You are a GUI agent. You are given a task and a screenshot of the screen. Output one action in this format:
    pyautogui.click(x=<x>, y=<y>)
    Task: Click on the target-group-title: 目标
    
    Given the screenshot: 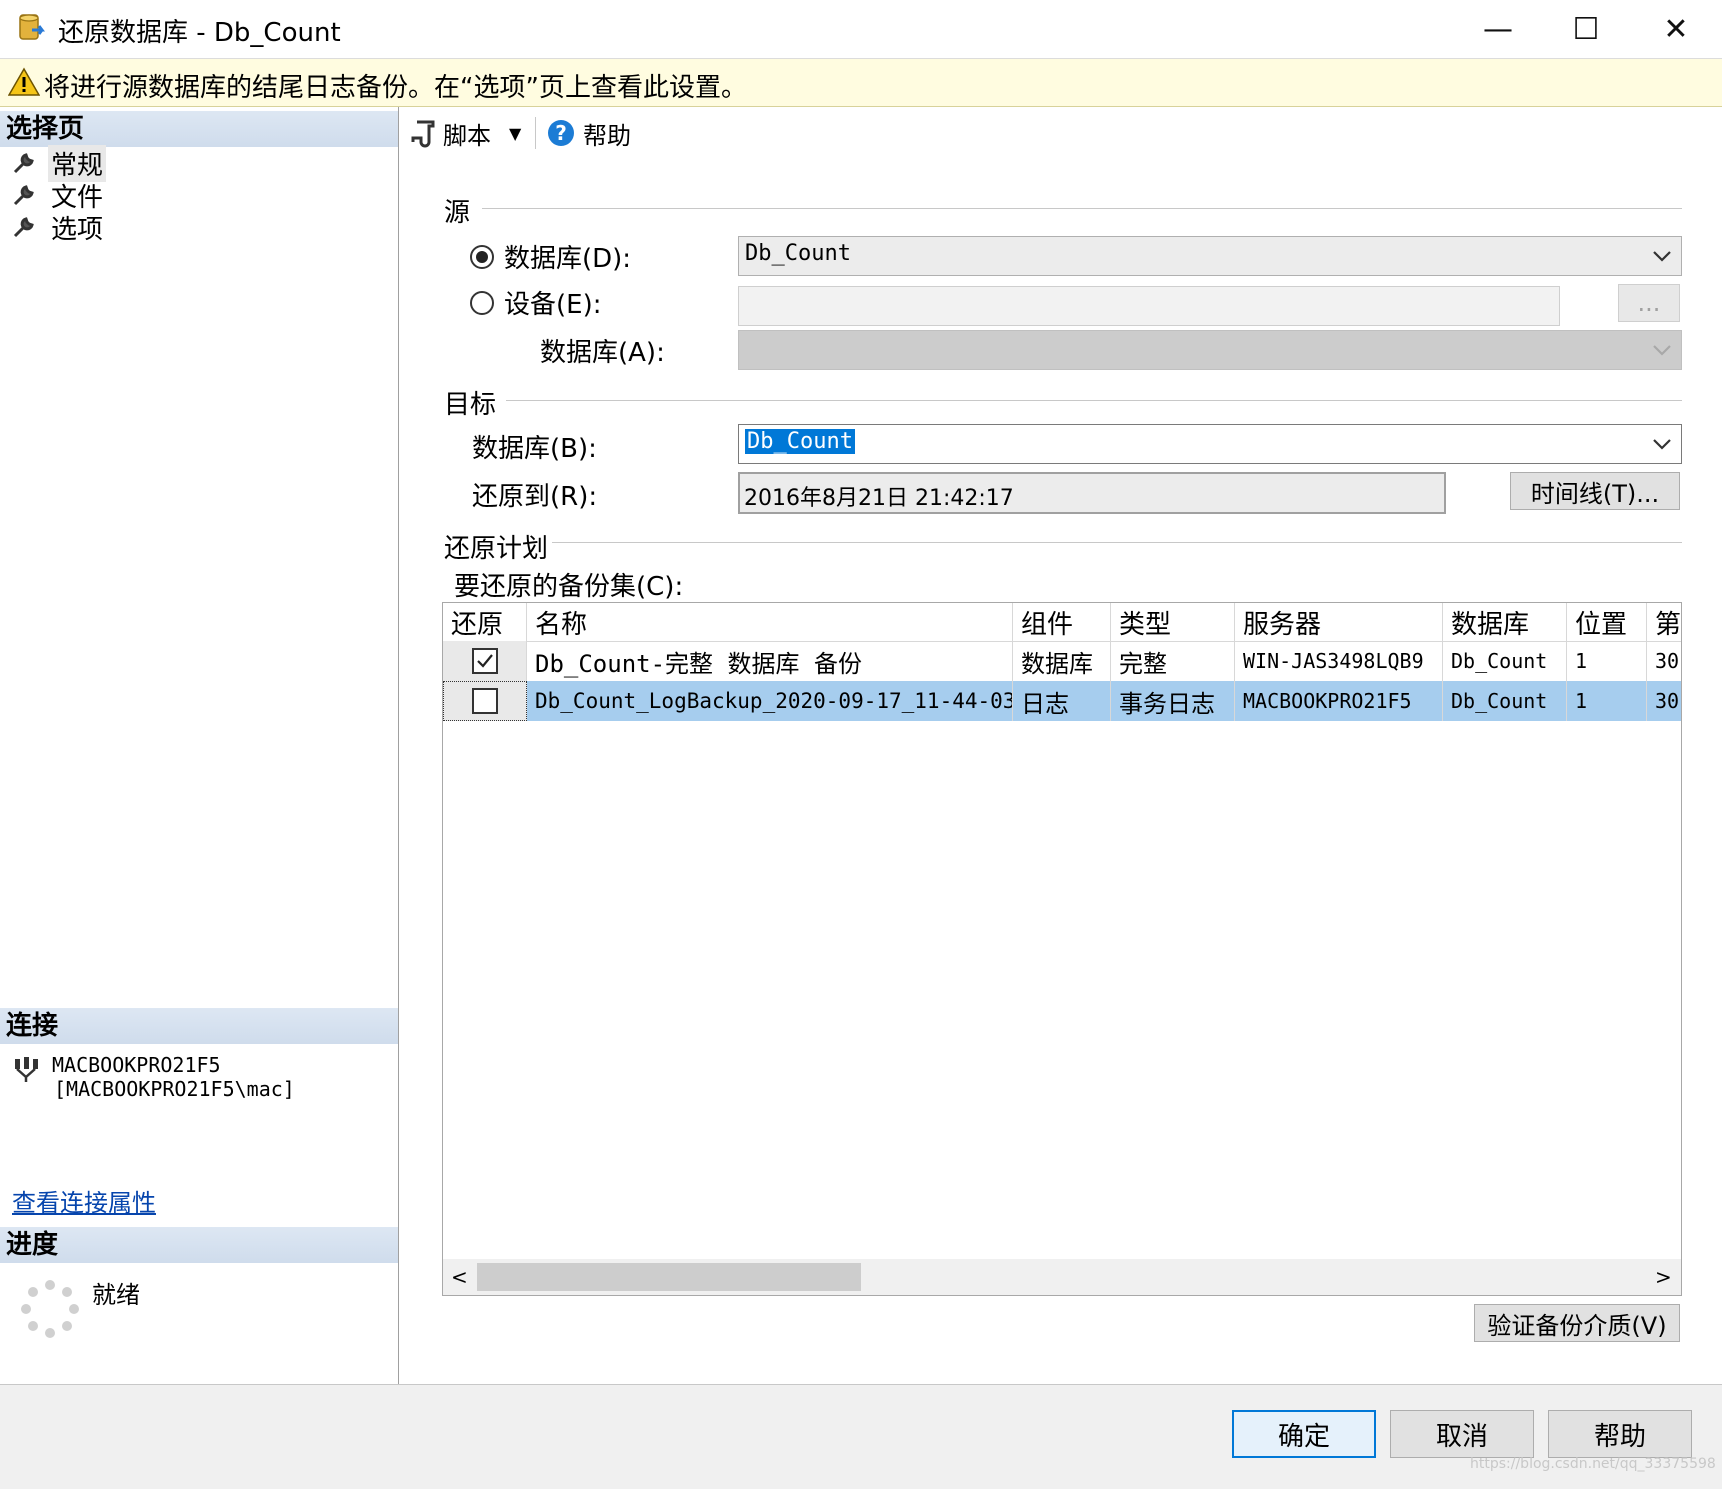 What is the action you would take?
    pyautogui.click(x=470, y=405)
    